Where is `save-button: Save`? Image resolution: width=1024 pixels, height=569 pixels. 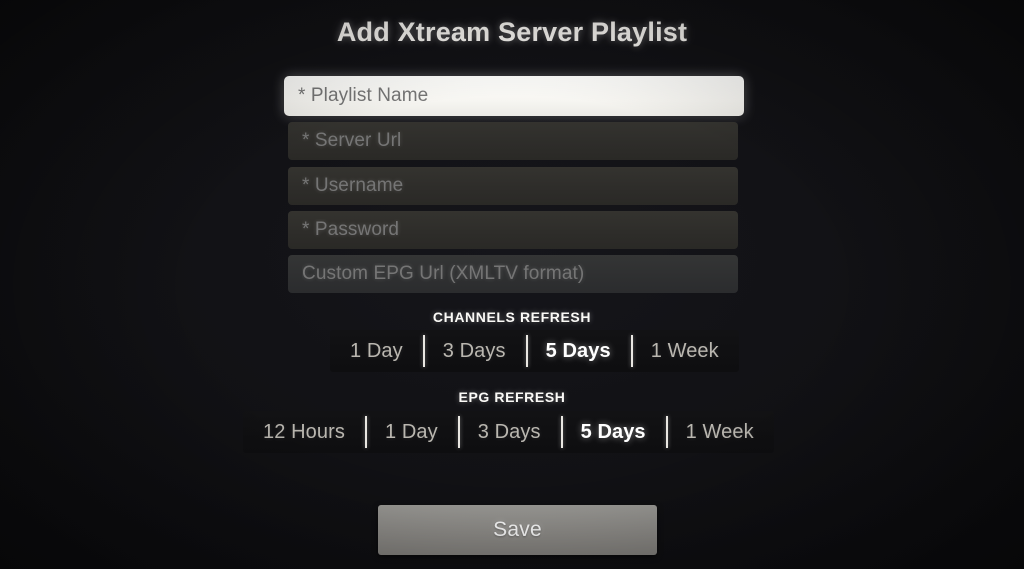
save-button: Save is located at coordinates (517, 530).